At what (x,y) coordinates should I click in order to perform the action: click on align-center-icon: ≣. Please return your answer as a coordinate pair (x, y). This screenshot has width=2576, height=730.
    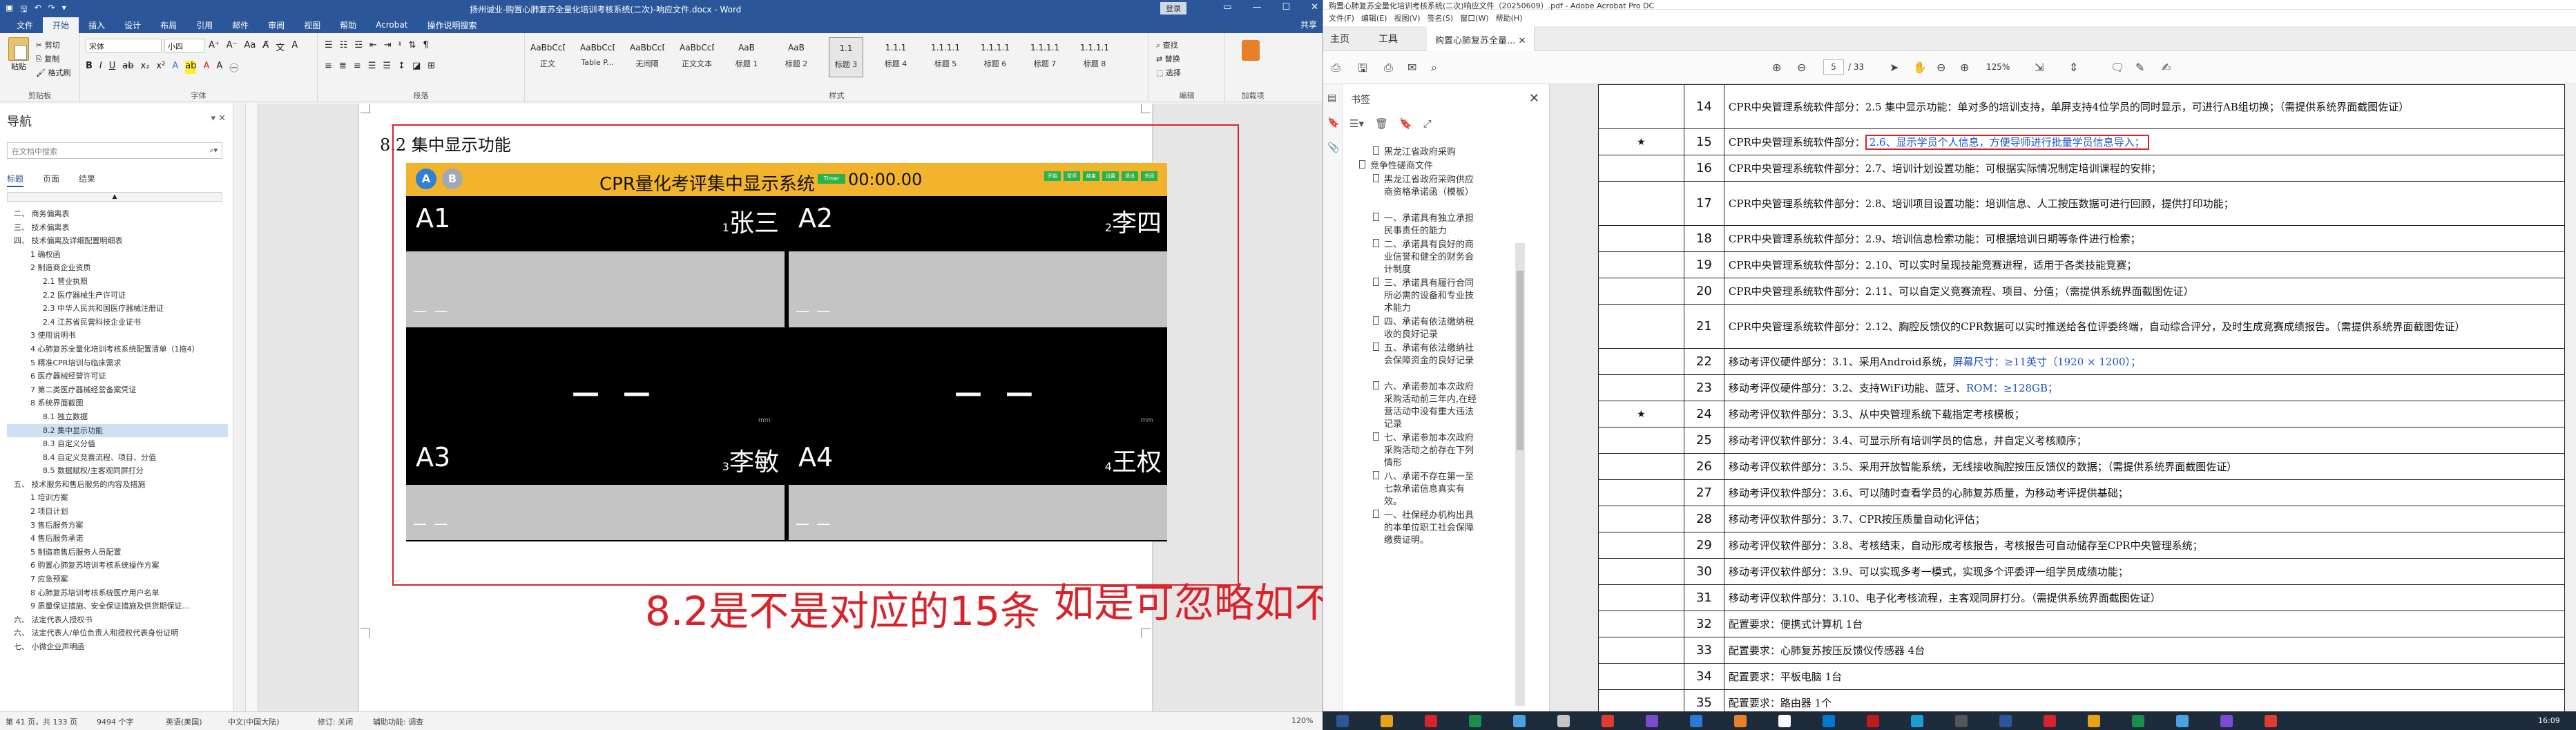
    Looking at the image, I should click on (343, 66).